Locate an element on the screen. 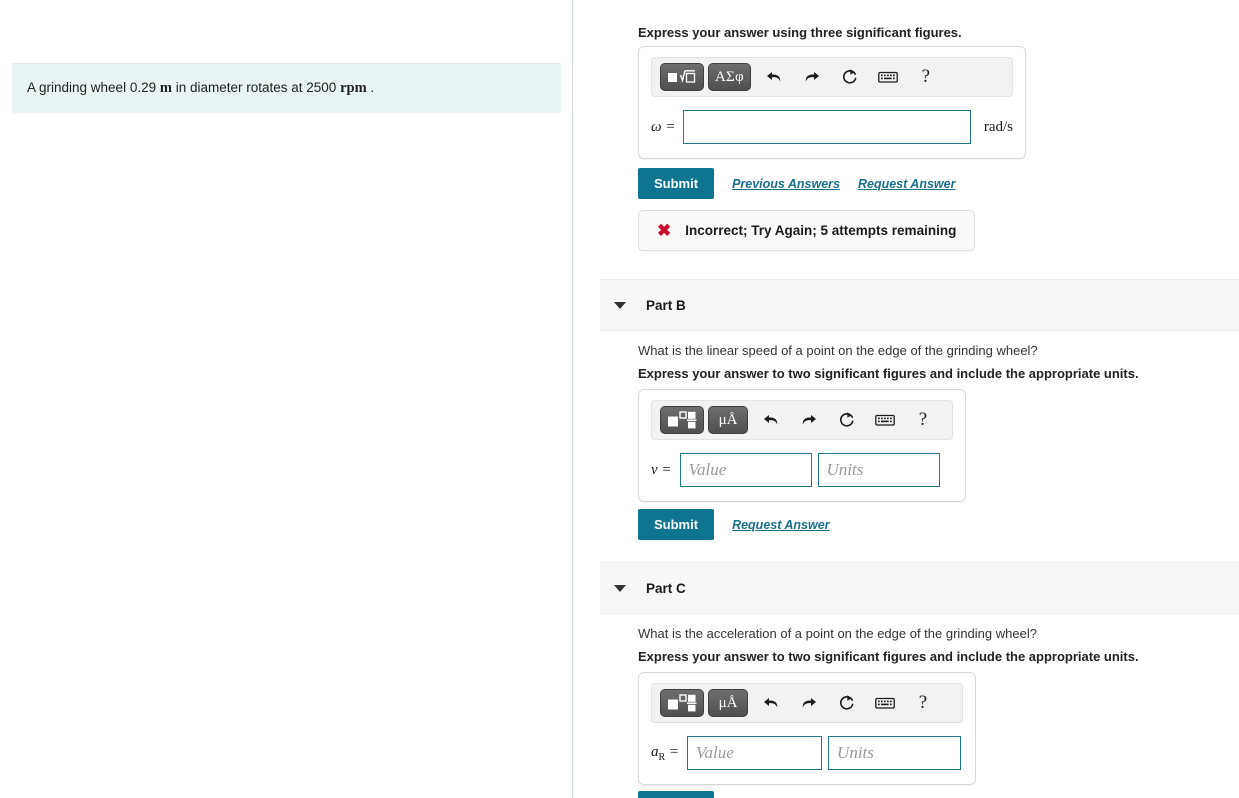 The image size is (1239, 798). problem-unit-meters: m is located at coordinates (165, 88).